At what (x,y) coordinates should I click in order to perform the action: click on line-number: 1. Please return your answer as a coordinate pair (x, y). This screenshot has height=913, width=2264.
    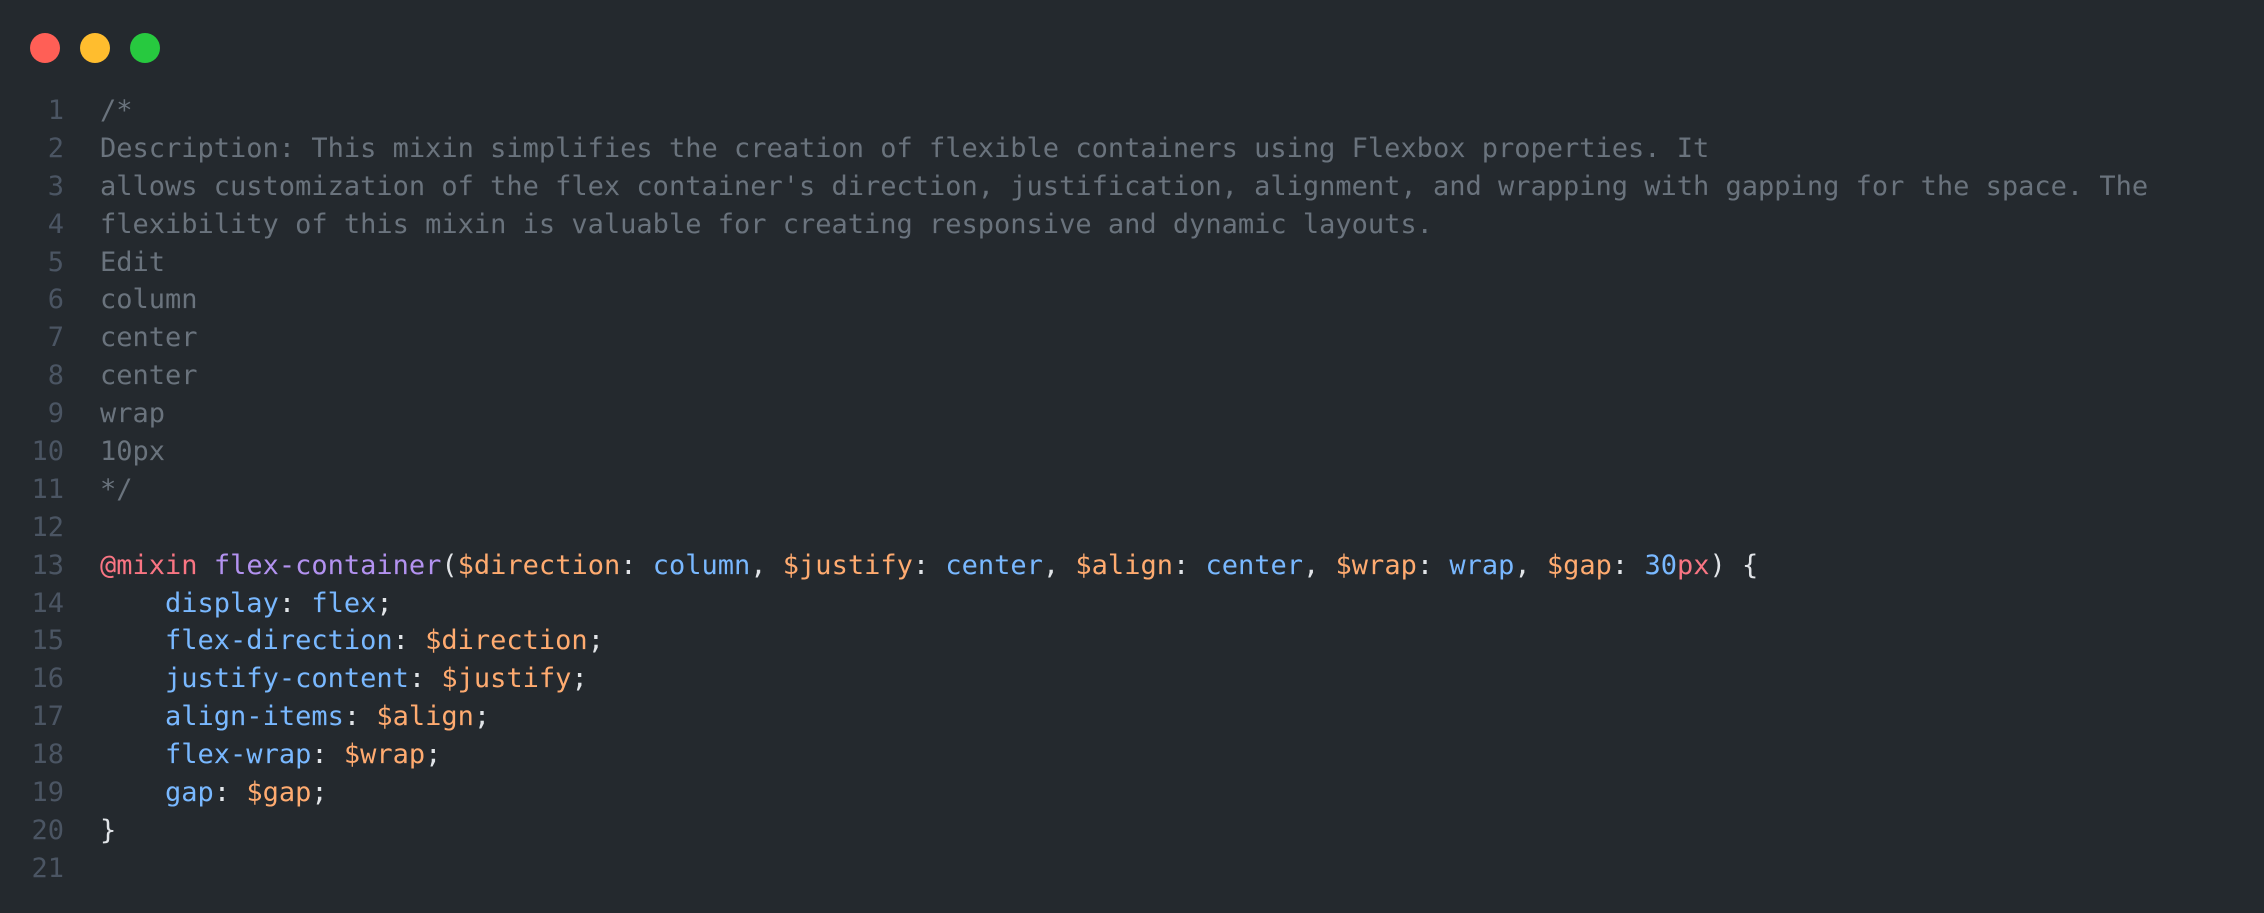
    Looking at the image, I should click on (55, 110).